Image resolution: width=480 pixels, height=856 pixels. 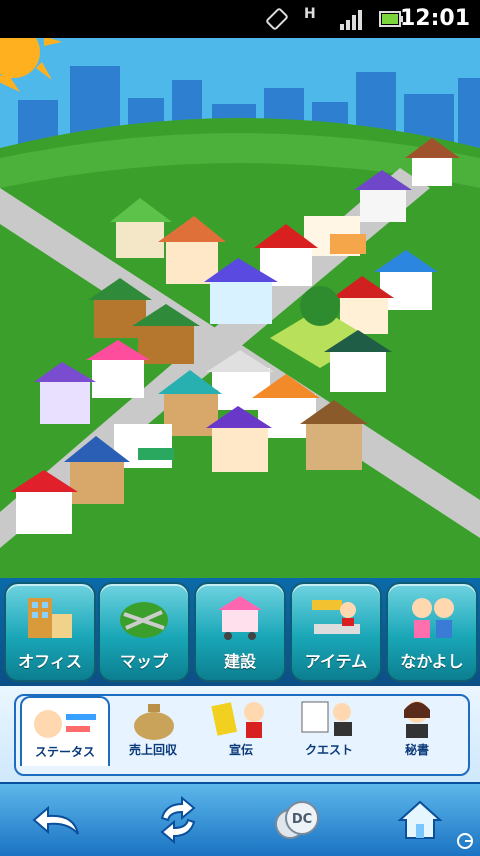 I want to click on money-bag-icon, so click(x=154, y=722).